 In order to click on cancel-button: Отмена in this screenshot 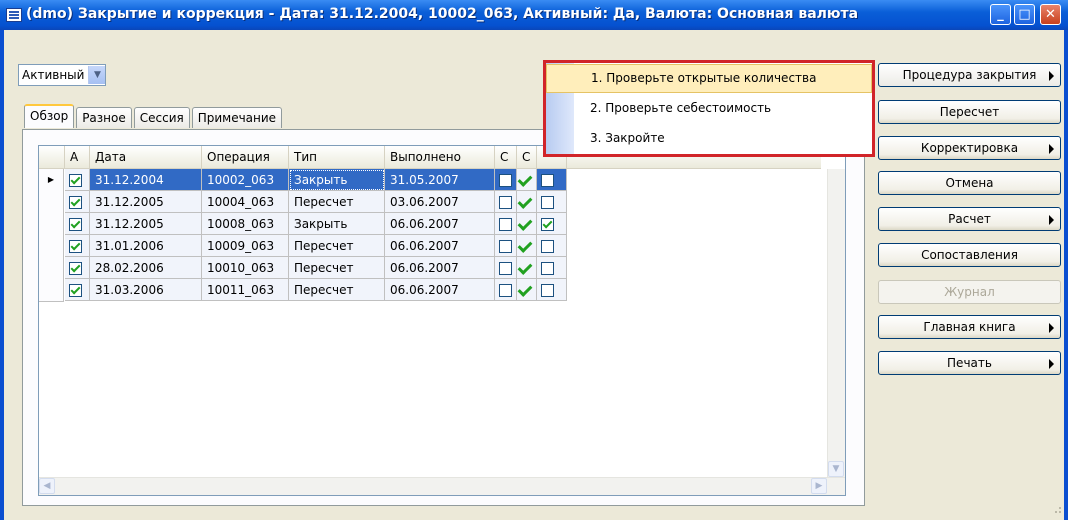, I will do `click(969, 183)`.